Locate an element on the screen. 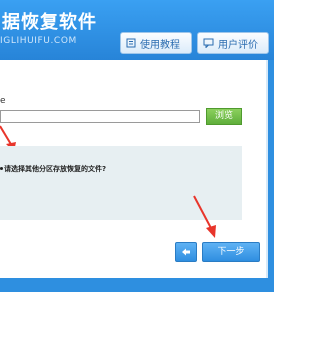 This screenshot has width=320, height=360. bullet-icon is located at coordinates (1, 168).